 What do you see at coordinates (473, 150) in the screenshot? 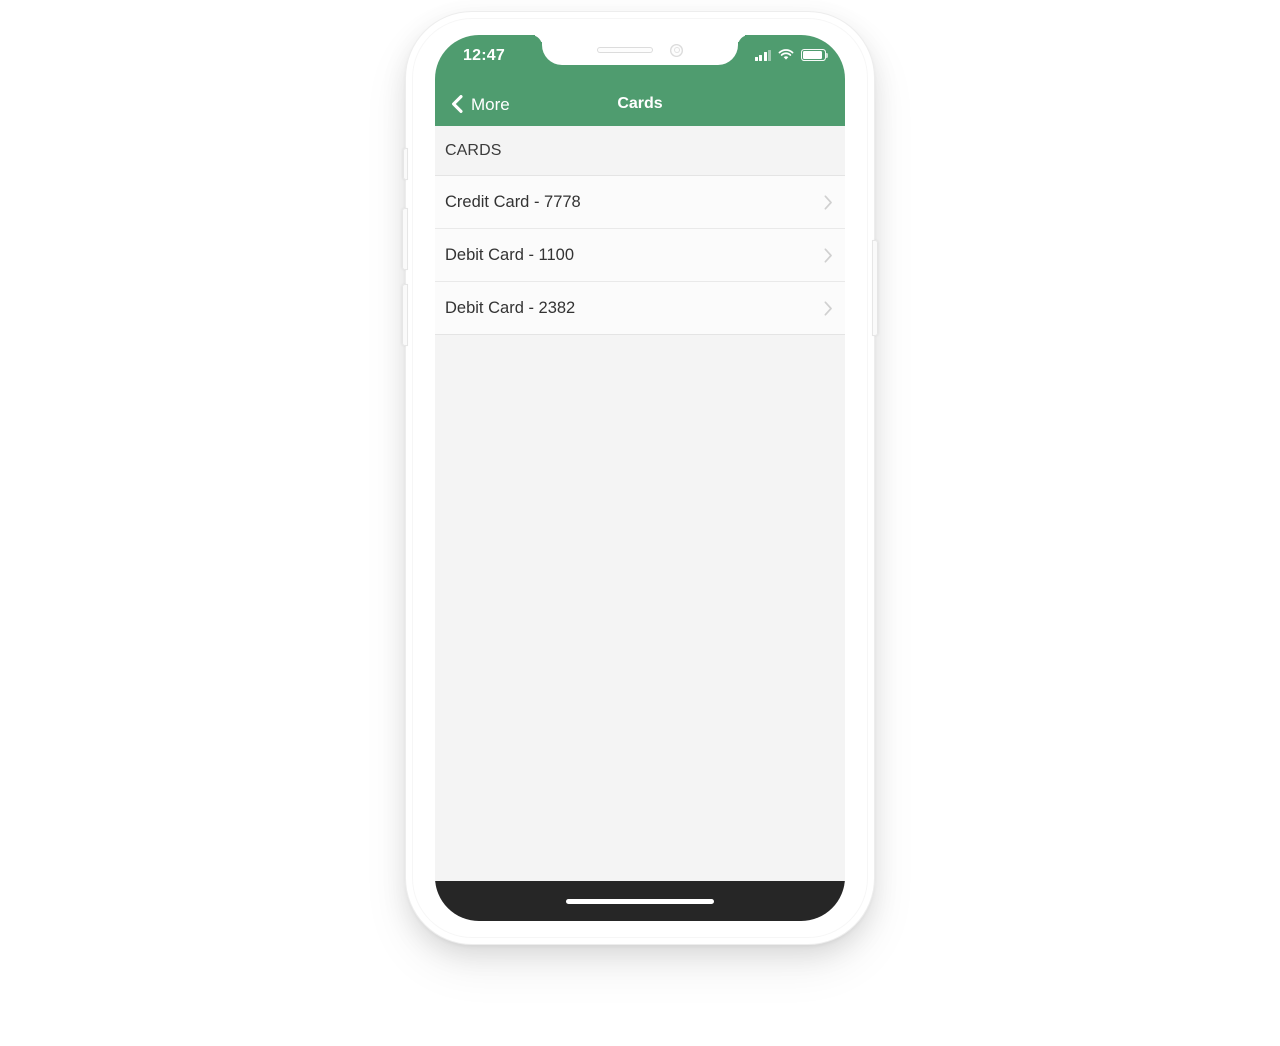
I see `section-header-label: CARDS` at bounding box center [473, 150].